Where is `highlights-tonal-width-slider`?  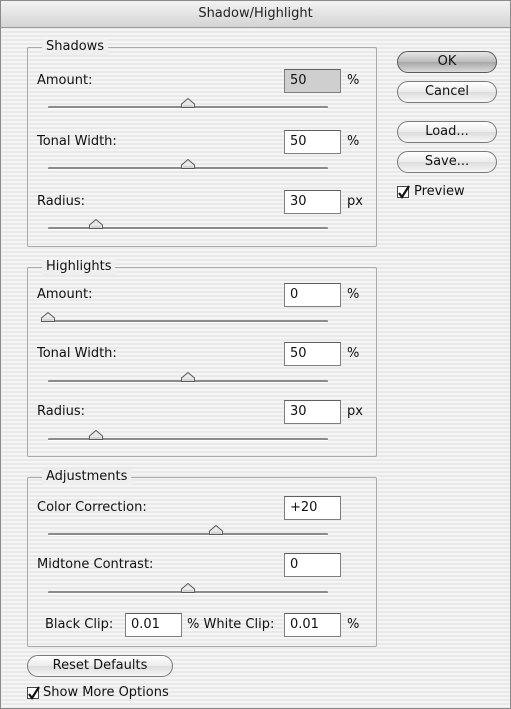 highlights-tonal-width-slider is located at coordinates (188, 377).